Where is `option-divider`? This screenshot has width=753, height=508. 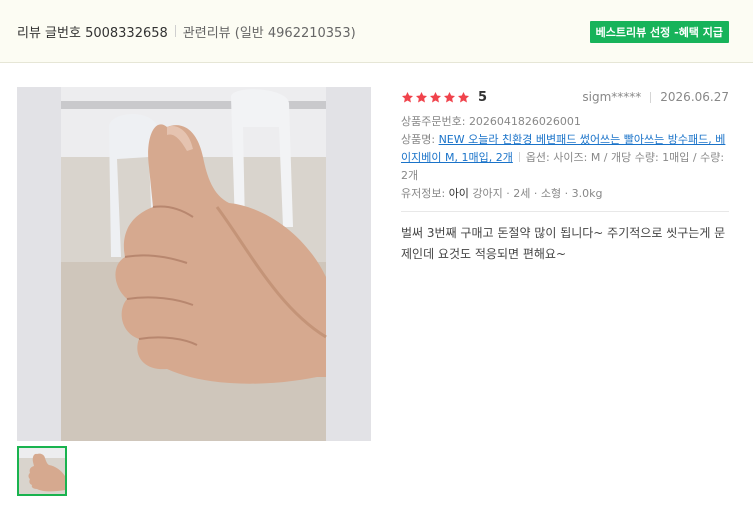 option-divider is located at coordinates (519, 157).